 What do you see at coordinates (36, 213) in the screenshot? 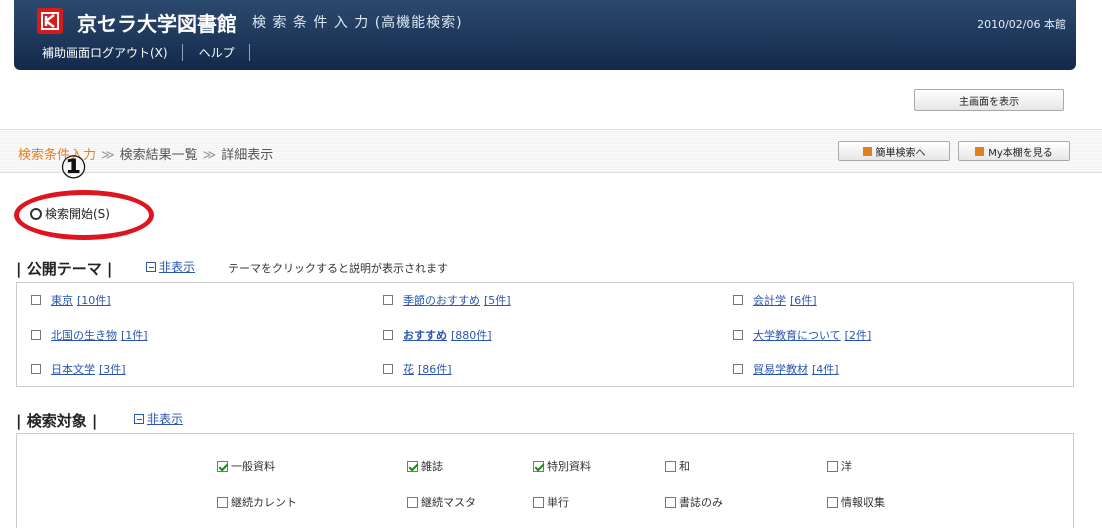
I see `search-icon` at bounding box center [36, 213].